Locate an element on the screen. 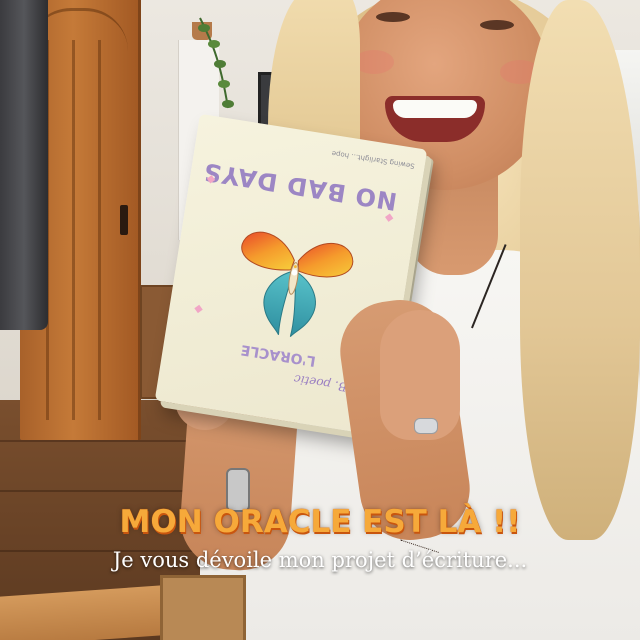  caption-title-wrap: MON ORACLE EST LÀ !! is located at coordinates (320, 522).